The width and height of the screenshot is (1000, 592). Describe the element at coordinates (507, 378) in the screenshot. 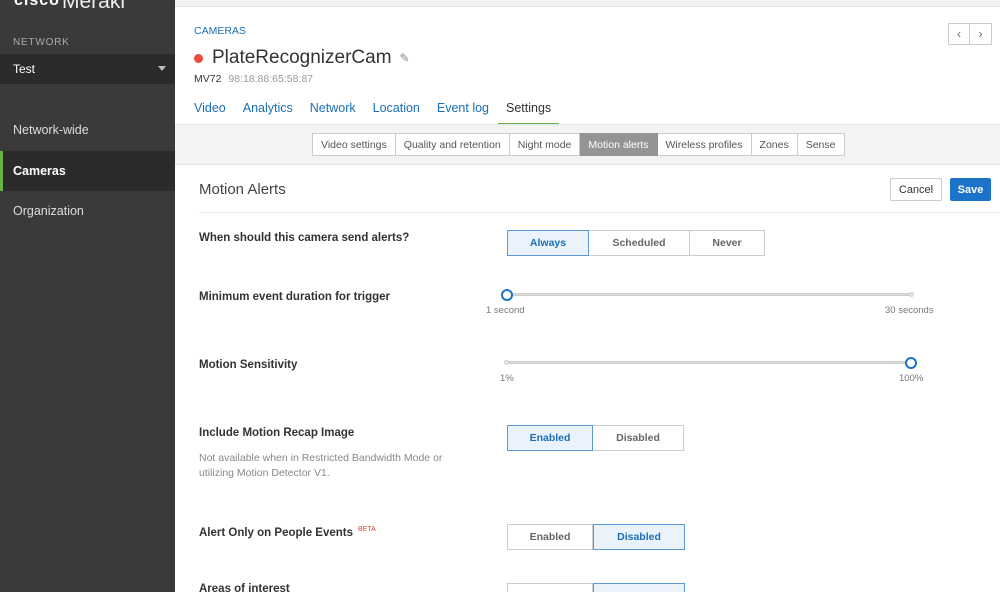

I see `sensitivity-min-label: 1%` at that location.